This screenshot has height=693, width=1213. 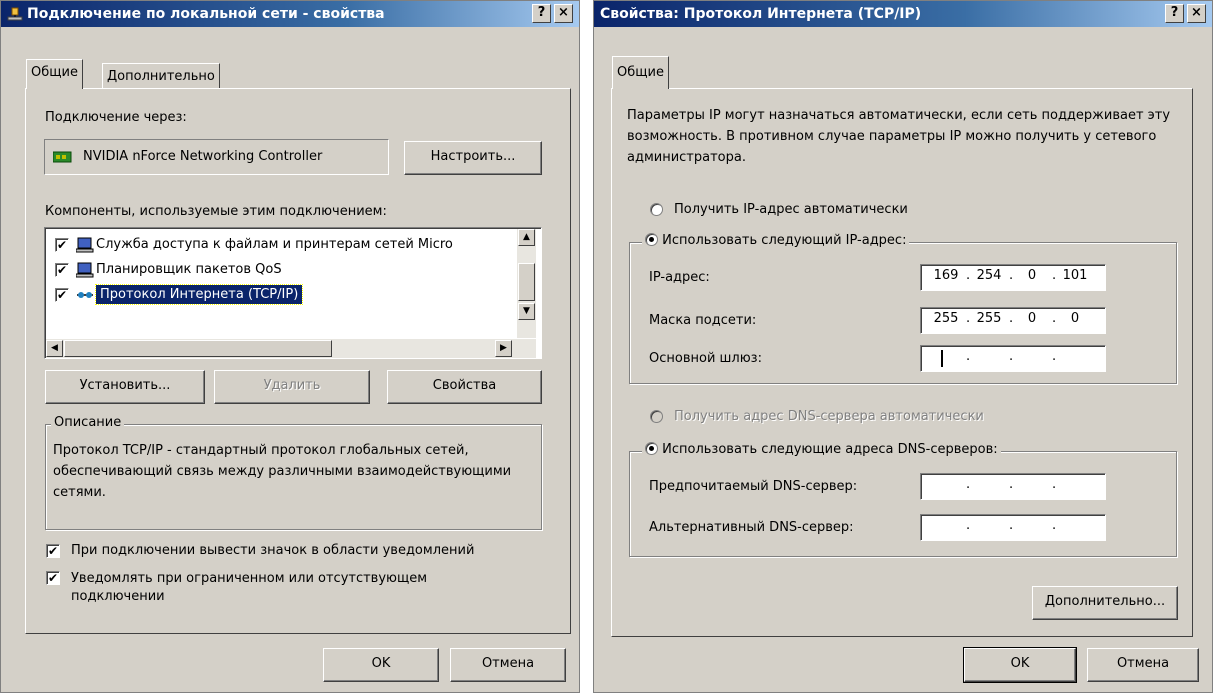 I want to click on manual-ip-title: Использовать следующий IP-адрес:, so click(x=776, y=240).